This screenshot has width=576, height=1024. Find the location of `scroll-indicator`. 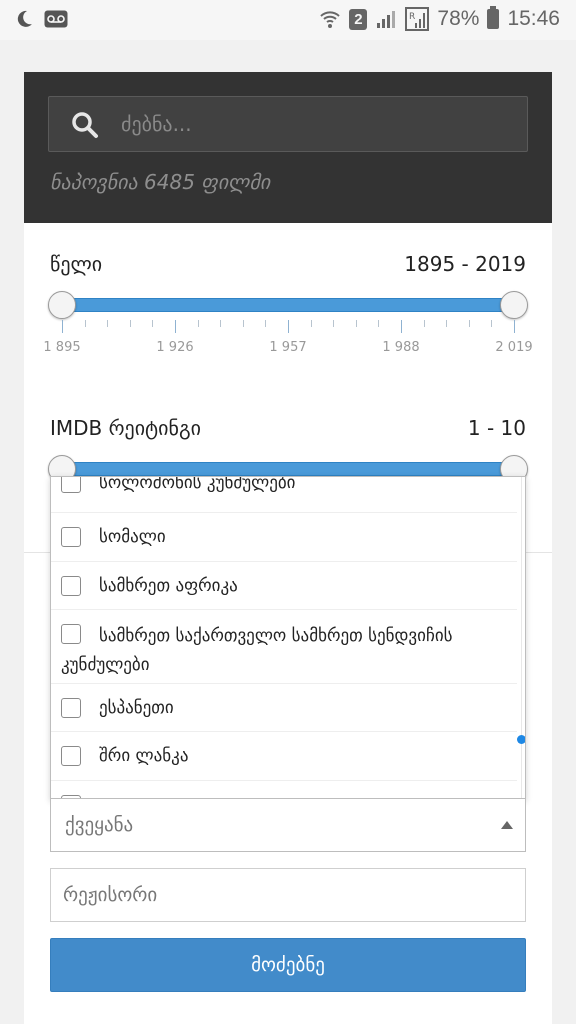

scroll-indicator is located at coordinates (521, 739).